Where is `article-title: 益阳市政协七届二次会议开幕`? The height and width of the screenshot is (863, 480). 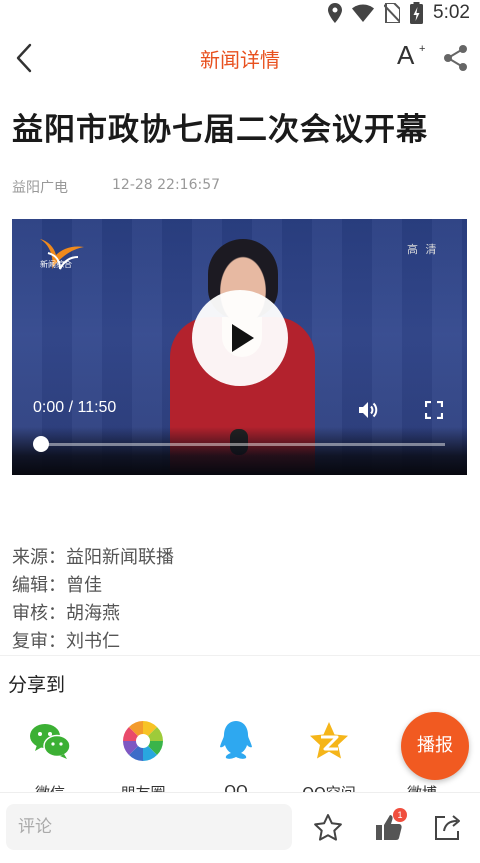 article-title: 益阳市政协七届二次会议开幕 is located at coordinates (220, 130).